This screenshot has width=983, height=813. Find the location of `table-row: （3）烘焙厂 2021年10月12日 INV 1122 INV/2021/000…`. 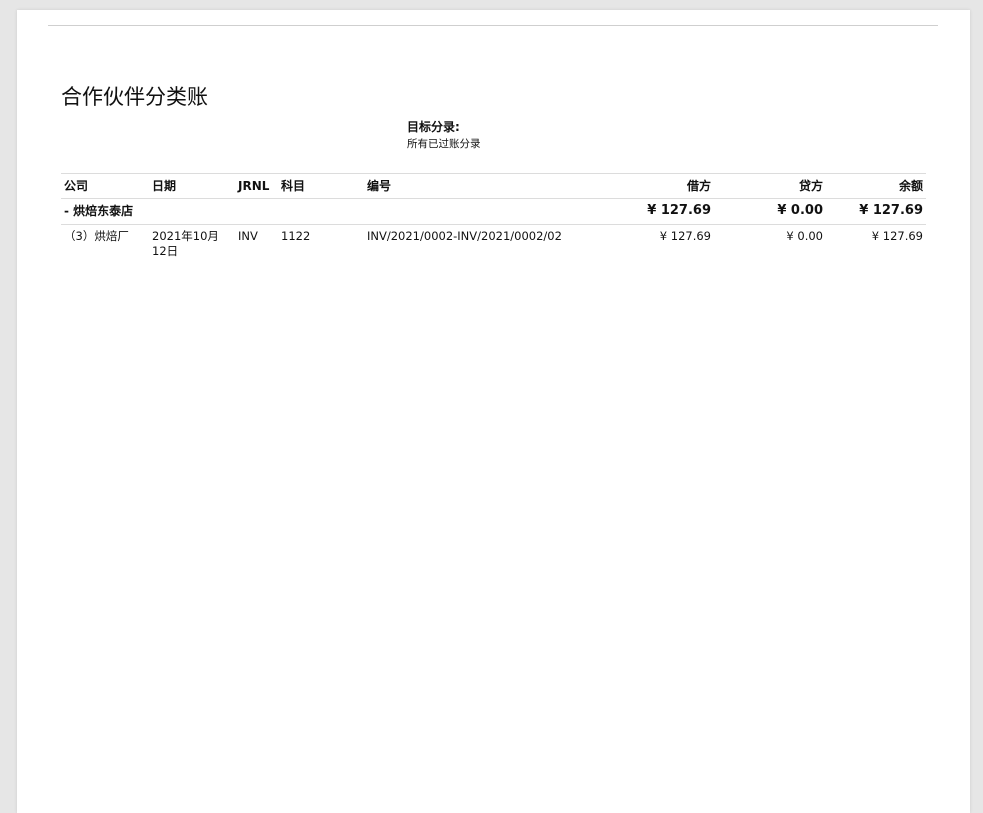

table-row: （3）烘焙厂 2021年10月12日 INV 1122 INV/2021/000… is located at coordinates (493, 242).